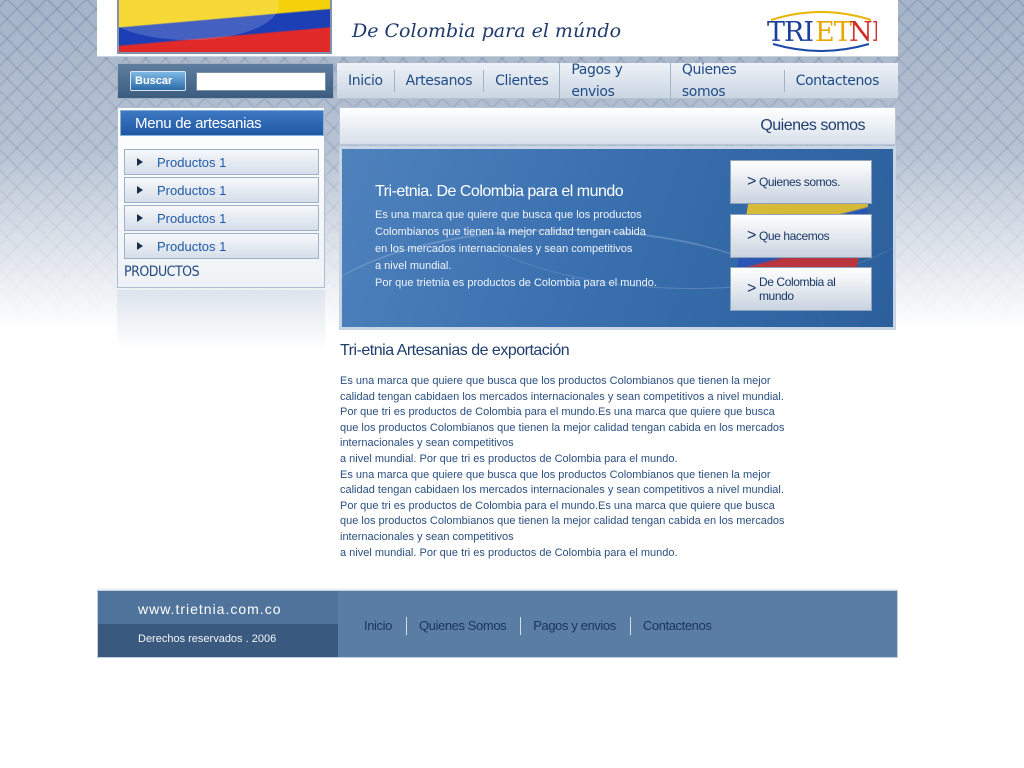  I want to click on de-colombia-al-mundo-button: > De Colombia al mundo, so click(801, 289).